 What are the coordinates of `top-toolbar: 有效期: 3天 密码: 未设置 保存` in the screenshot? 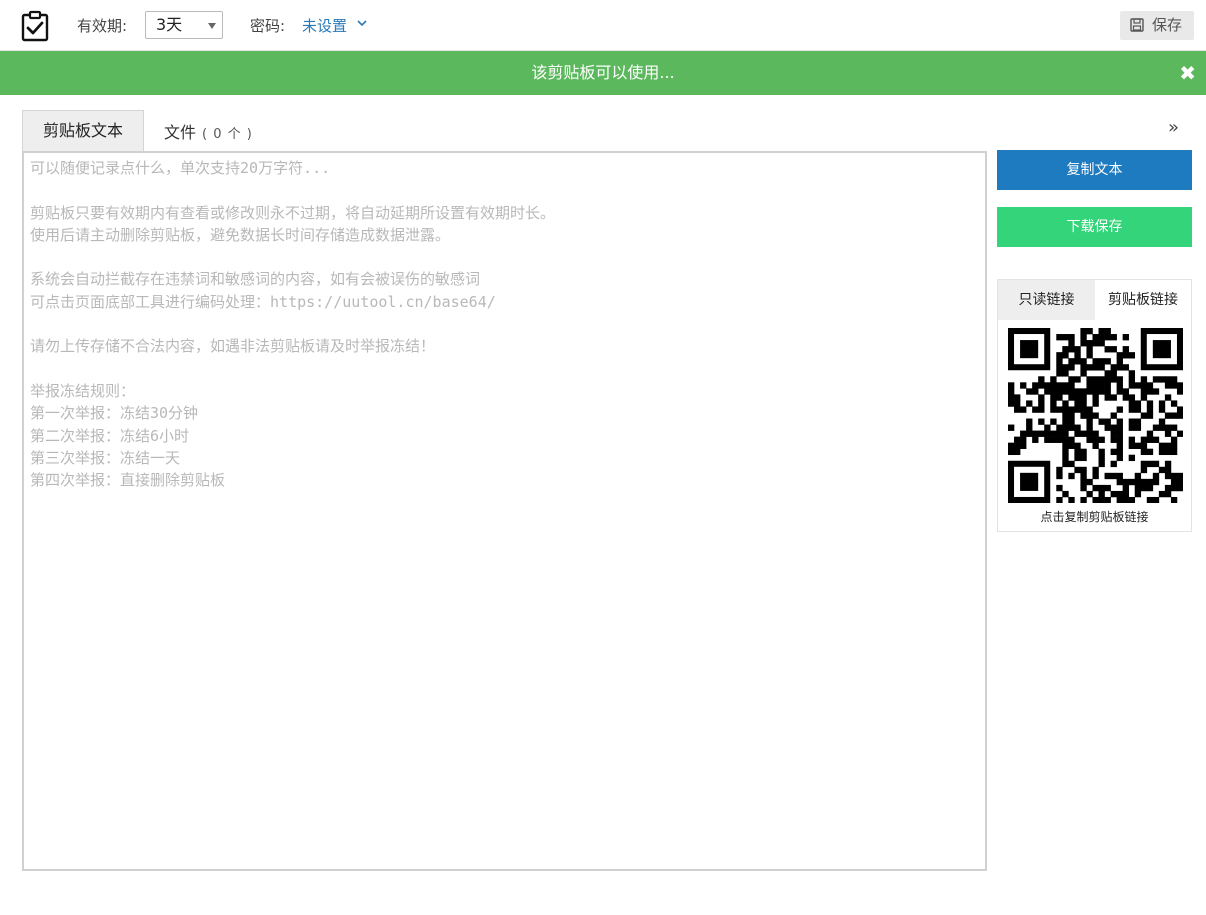 It's located at (603, 25).